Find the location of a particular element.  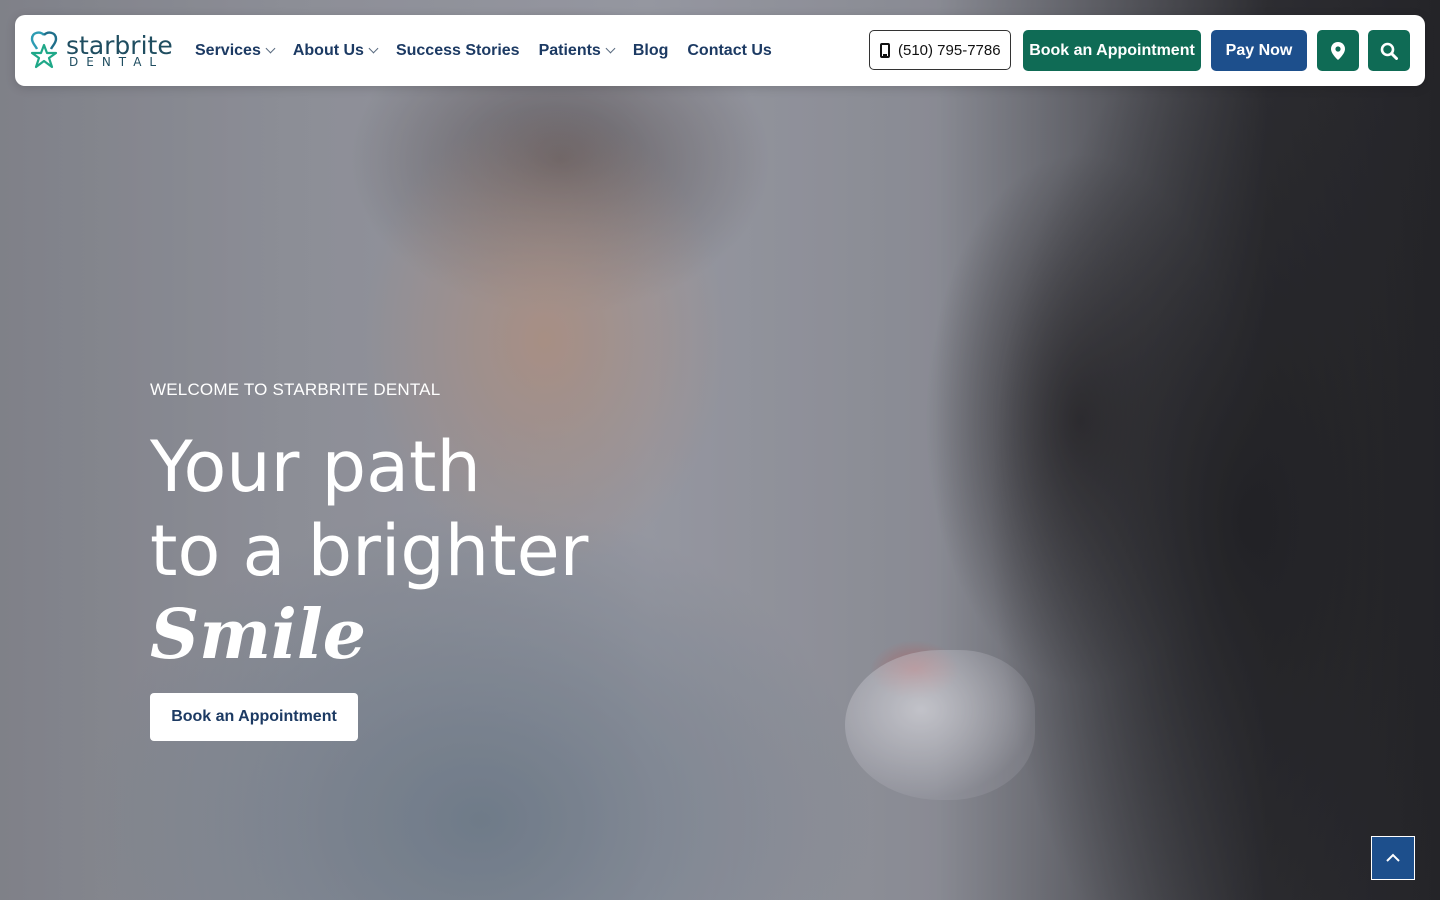

phone-number: (510) 795-7786 is located at coordinates (949, 50).